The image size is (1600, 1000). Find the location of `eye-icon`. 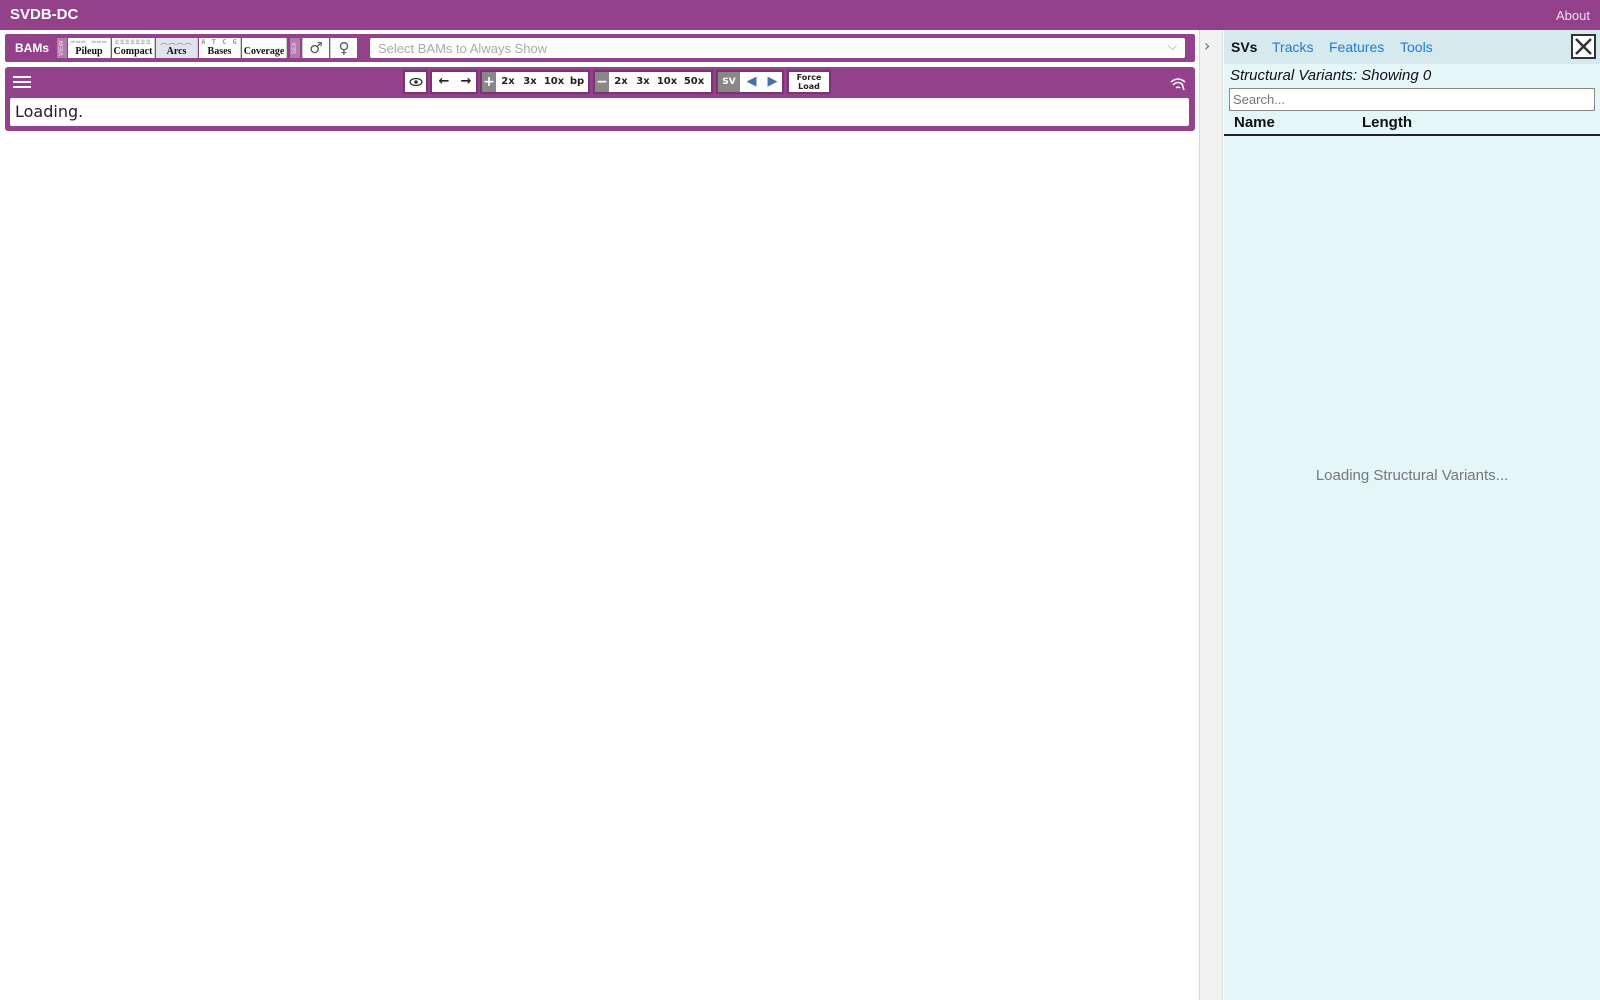

eye-icon is located at coordinates (415, 82).